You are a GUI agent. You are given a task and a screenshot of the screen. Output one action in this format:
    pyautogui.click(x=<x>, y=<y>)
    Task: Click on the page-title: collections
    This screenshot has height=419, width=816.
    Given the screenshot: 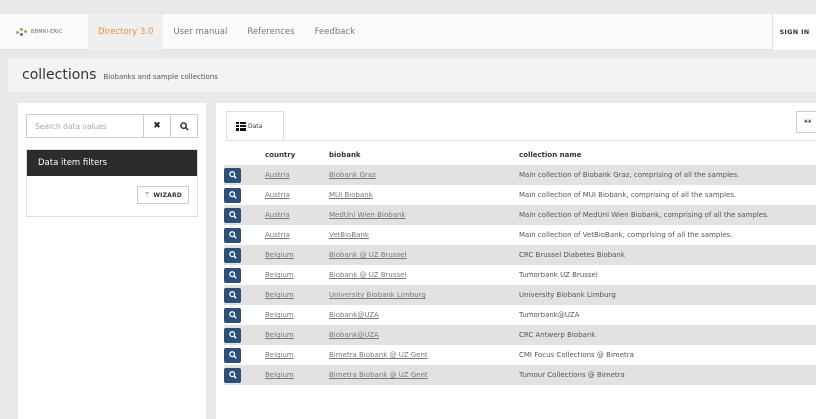 What is the action you would take?
    pyautogui.click(x=59, y=75)
    